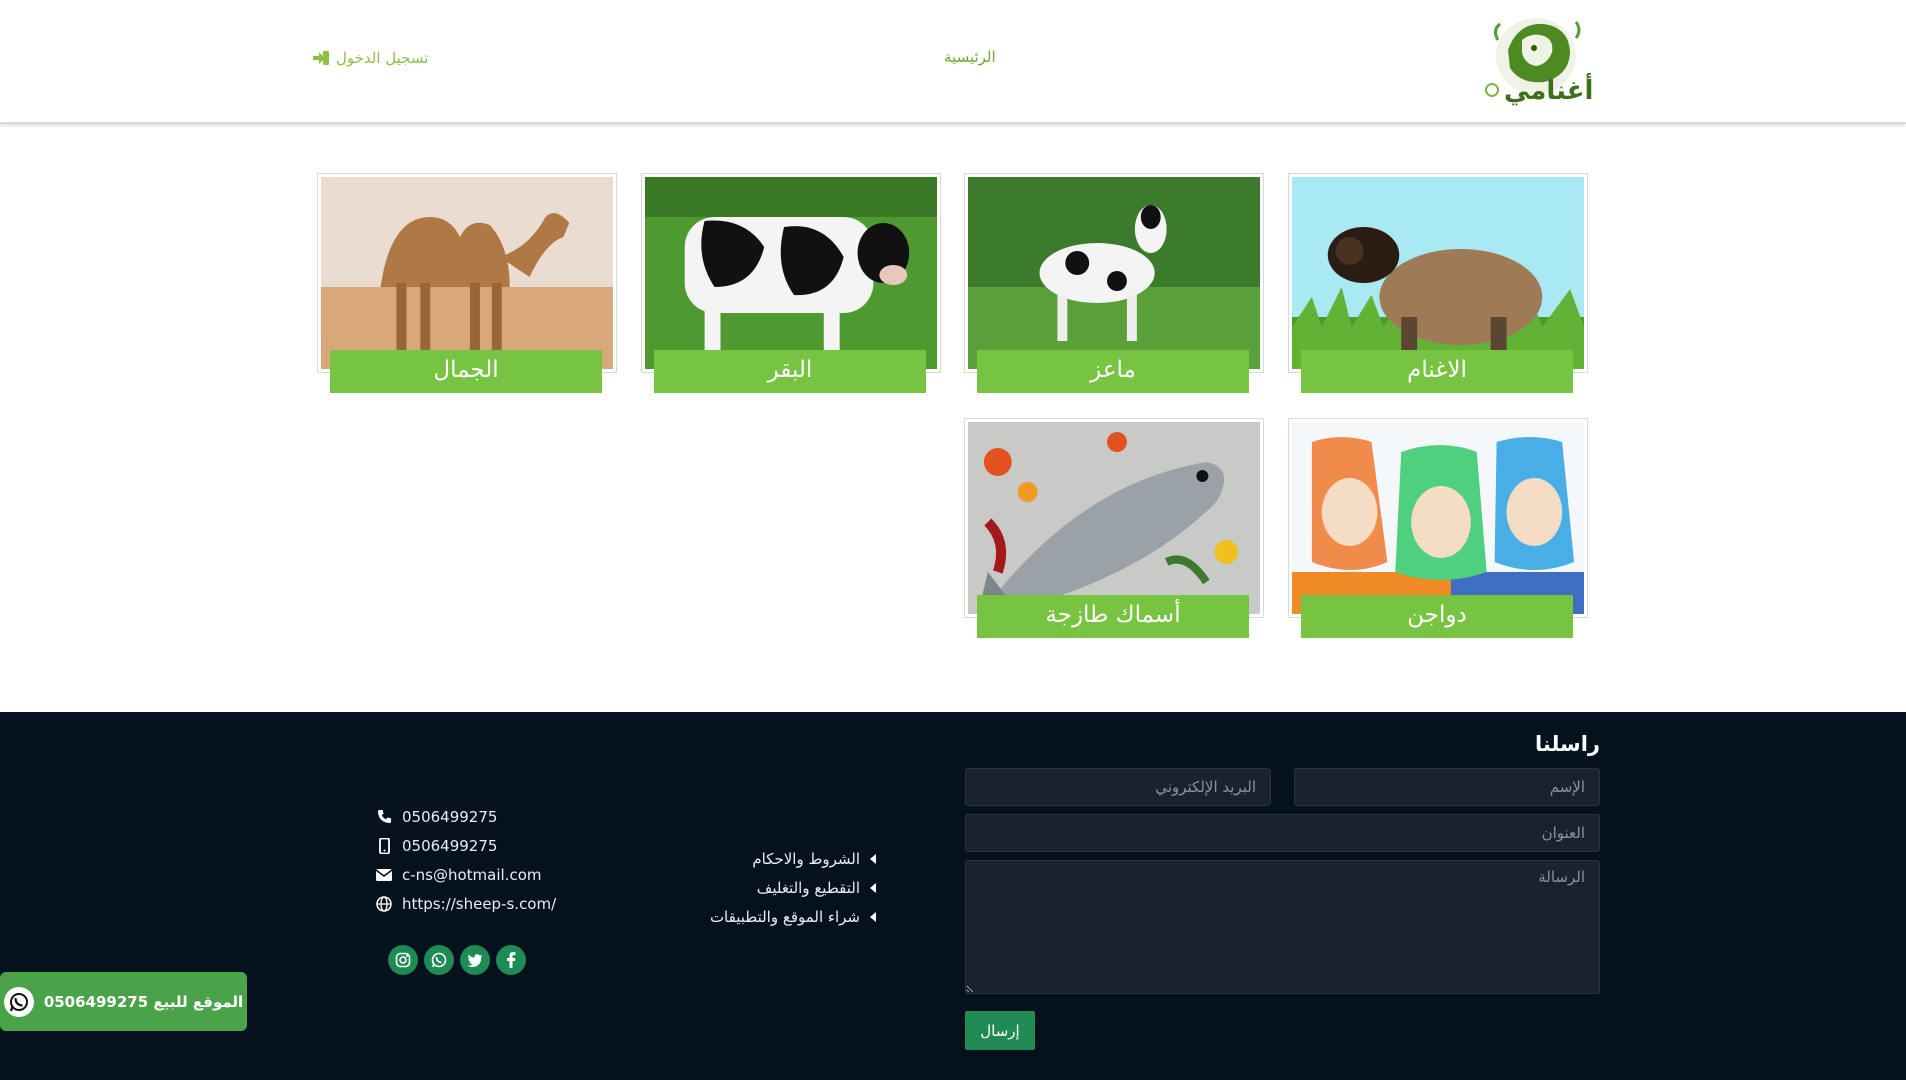 The width and height of the screenshot is (1906, 1080). Describe the element at coordinates (790, 371) in the screenshot. I see `category-label: البقر` at that location.